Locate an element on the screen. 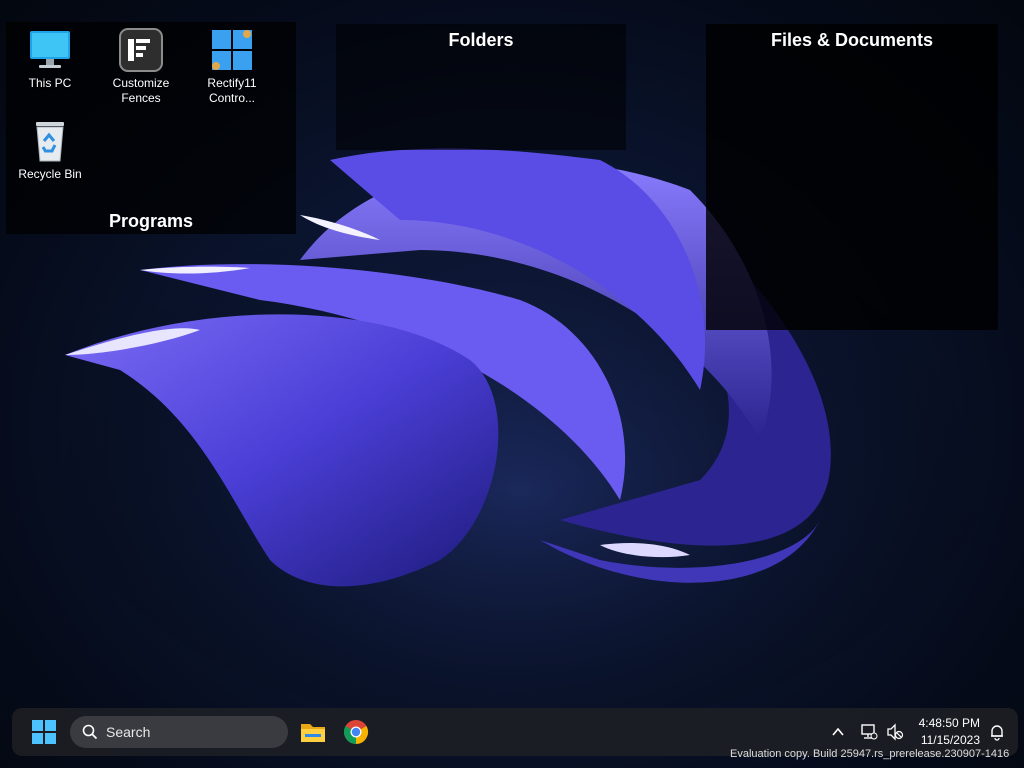 The height and width of the screenshot is (768, 1024). chevron-up-icon is located at coordinates (838, 731).